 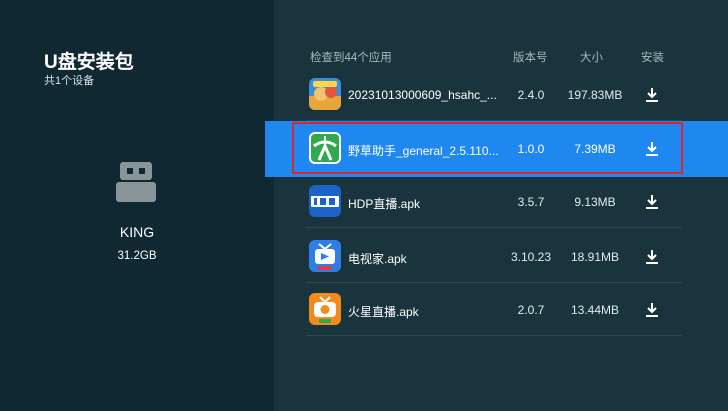 I want to click on game-app-icon, so click(x=325, y=94).